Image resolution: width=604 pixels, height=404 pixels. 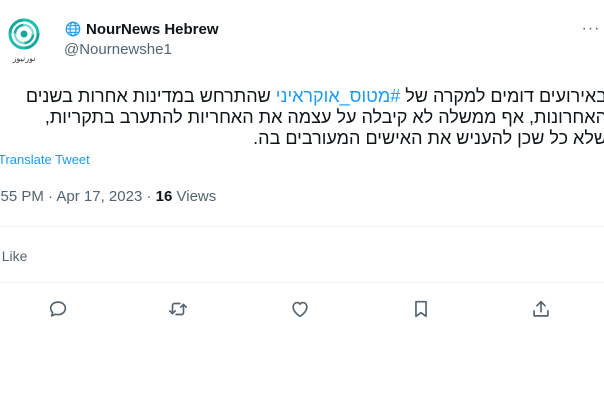 I want to click on translate-tweet-link: Translate Tweet, so click(x=45, y=159).